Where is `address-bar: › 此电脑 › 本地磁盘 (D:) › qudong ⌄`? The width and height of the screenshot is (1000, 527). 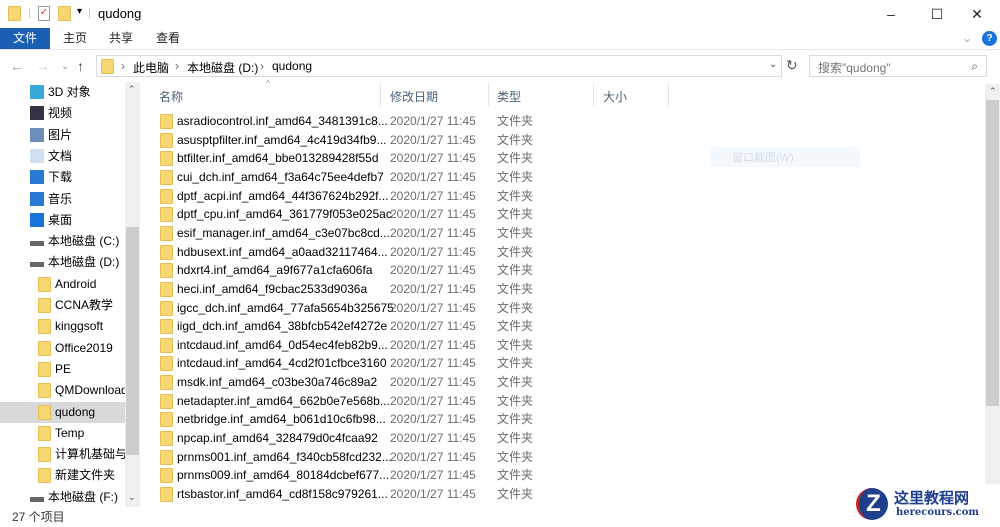
address-bar: › 此电脑 › 本地磁盘 (D:) › qudong ⌄ is located at coordinates (439, 66).